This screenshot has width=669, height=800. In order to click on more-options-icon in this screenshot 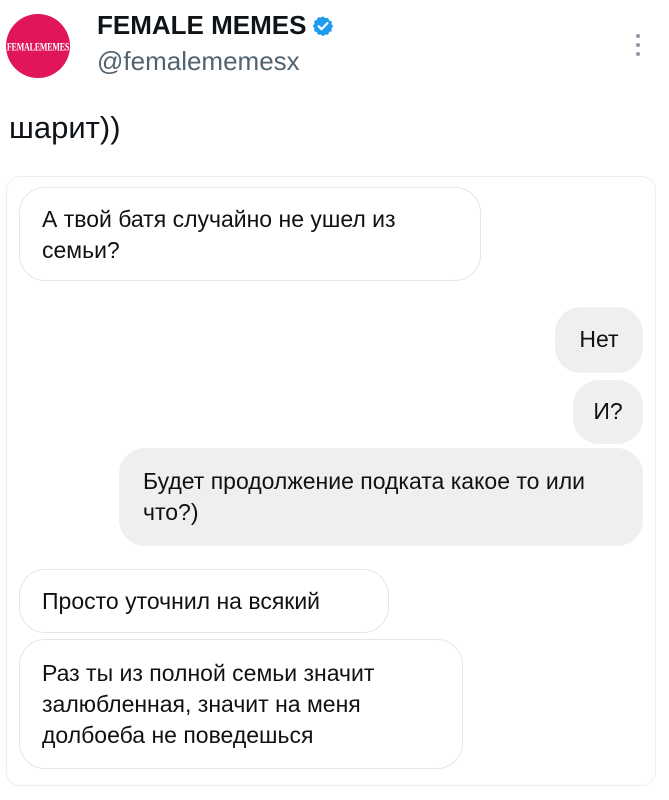, I will do `click(638, 45)`.